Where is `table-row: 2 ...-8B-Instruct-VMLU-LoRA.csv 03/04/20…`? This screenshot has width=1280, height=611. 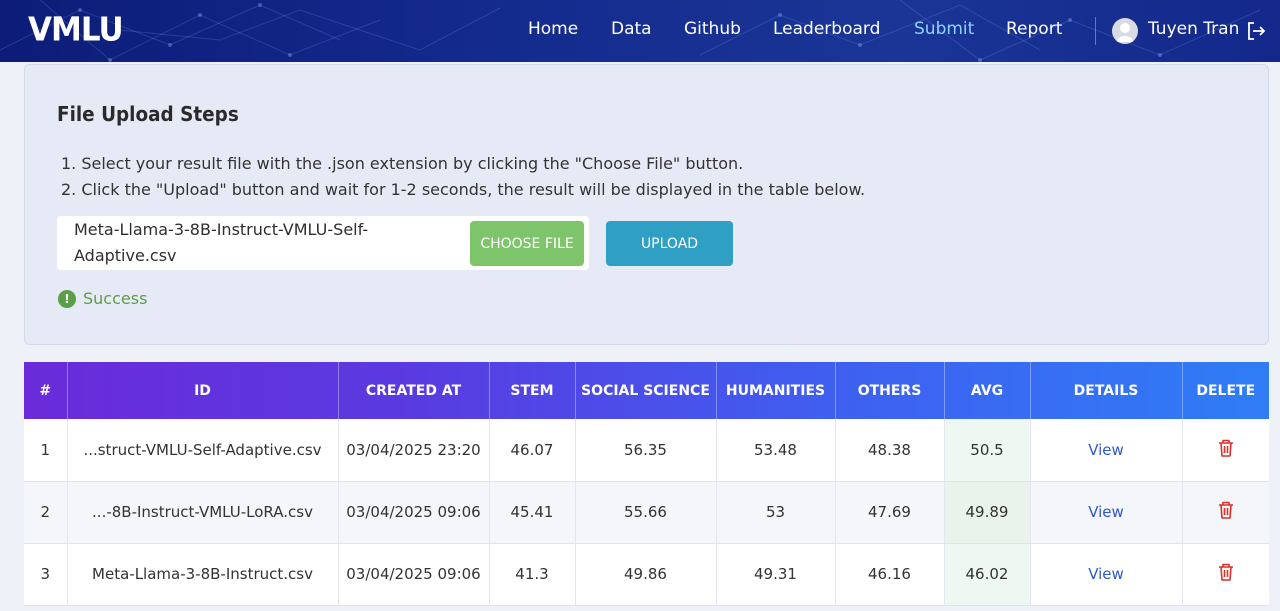 table-row: 2 ...-8B-Instruct-VMLU-LoRA.csv 03/04/20… is located at coordinates (646, 512).